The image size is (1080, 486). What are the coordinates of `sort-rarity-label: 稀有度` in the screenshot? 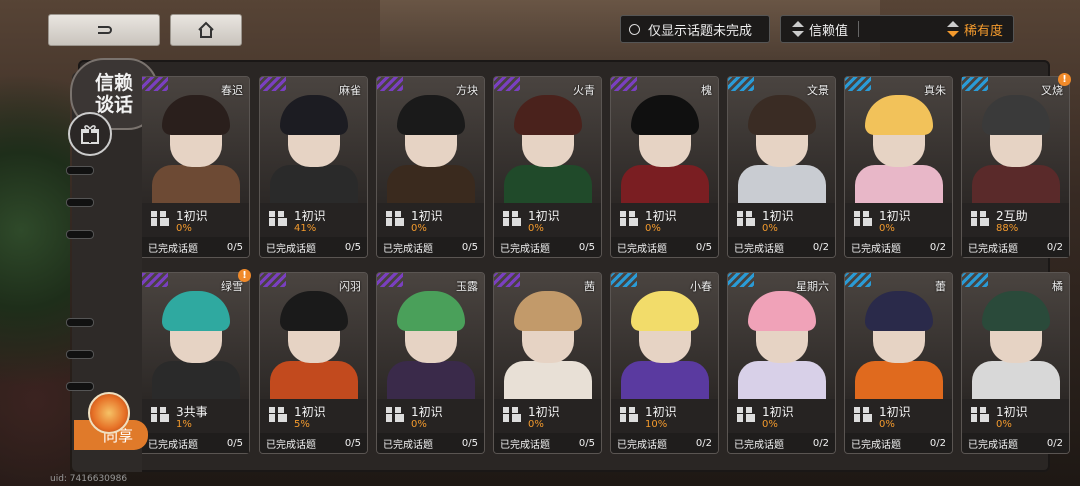 It's located at (983, 31).